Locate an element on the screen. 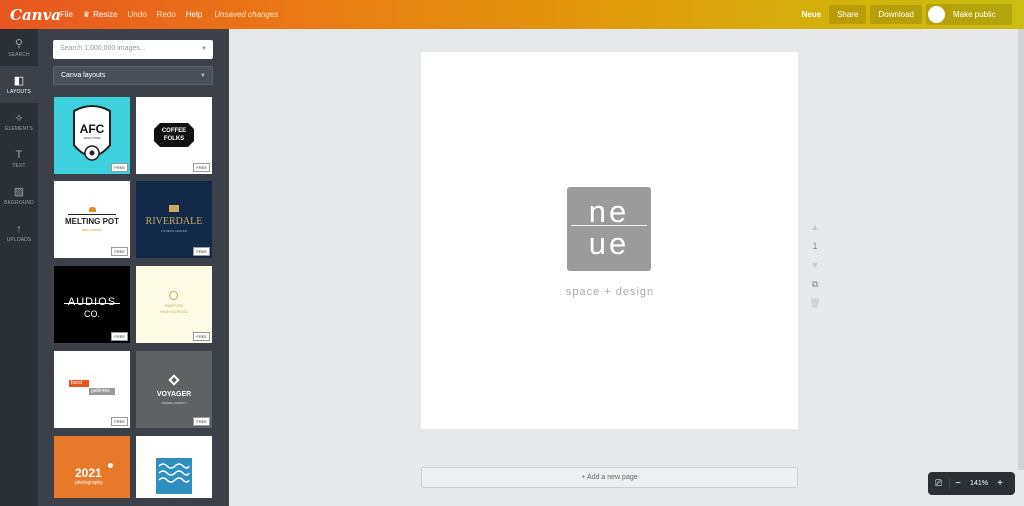 This screenshot has width=1024, height=506. add-page-button: + Add a new page is located at coordinates (609, 477).